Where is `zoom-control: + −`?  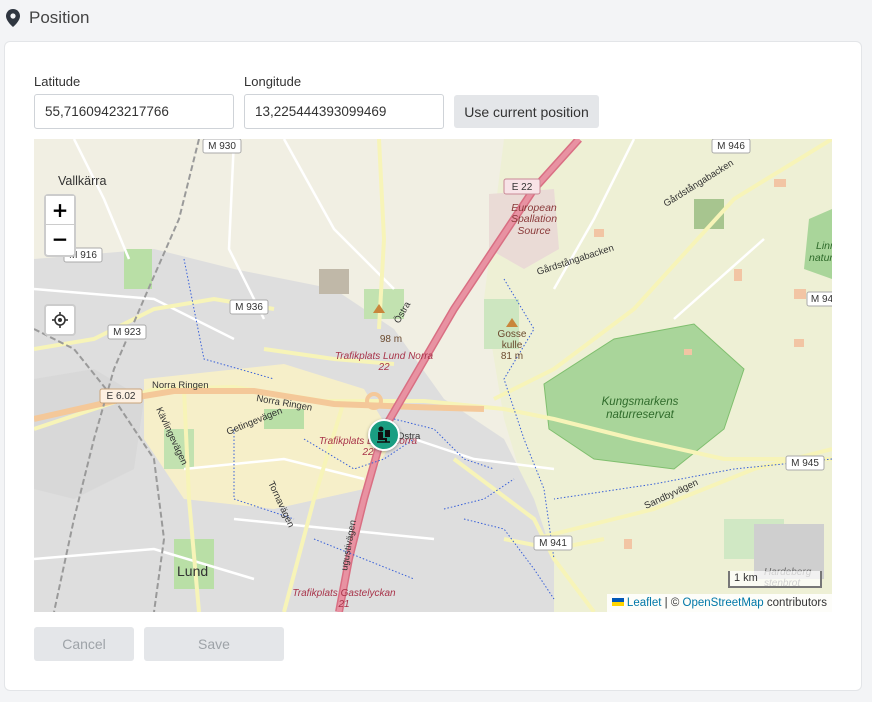
zoom-control: + − is located at coordinates (60, 225).